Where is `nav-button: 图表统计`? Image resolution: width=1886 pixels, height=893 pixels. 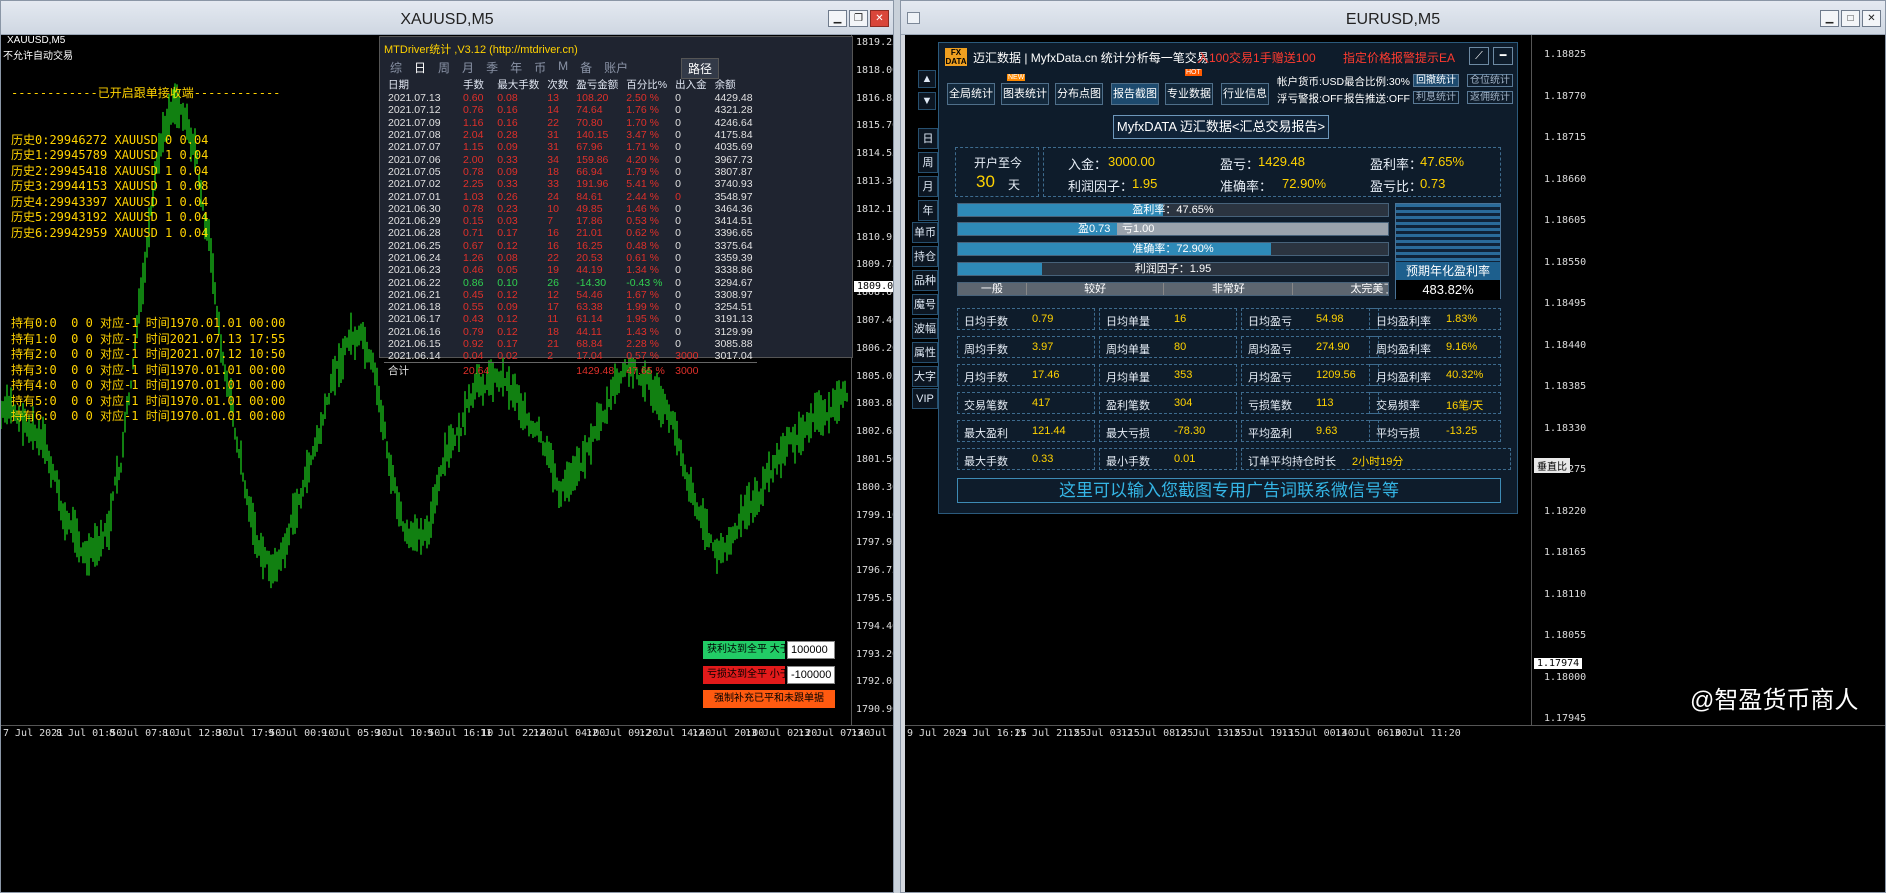
nav-button: 图表统计 is located at coordinates (1025, 94).